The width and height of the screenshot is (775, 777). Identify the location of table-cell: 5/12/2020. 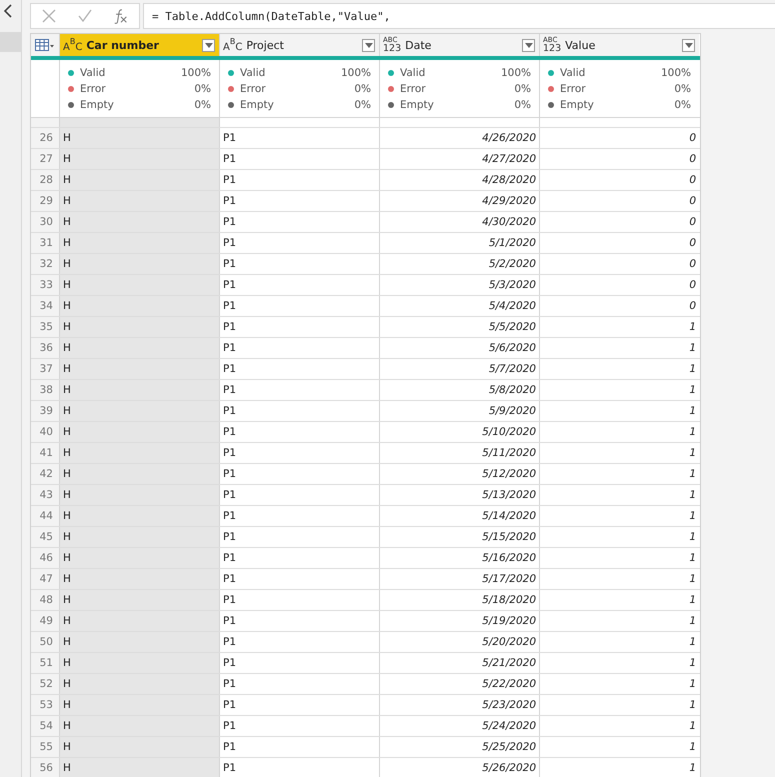
(459, 474).